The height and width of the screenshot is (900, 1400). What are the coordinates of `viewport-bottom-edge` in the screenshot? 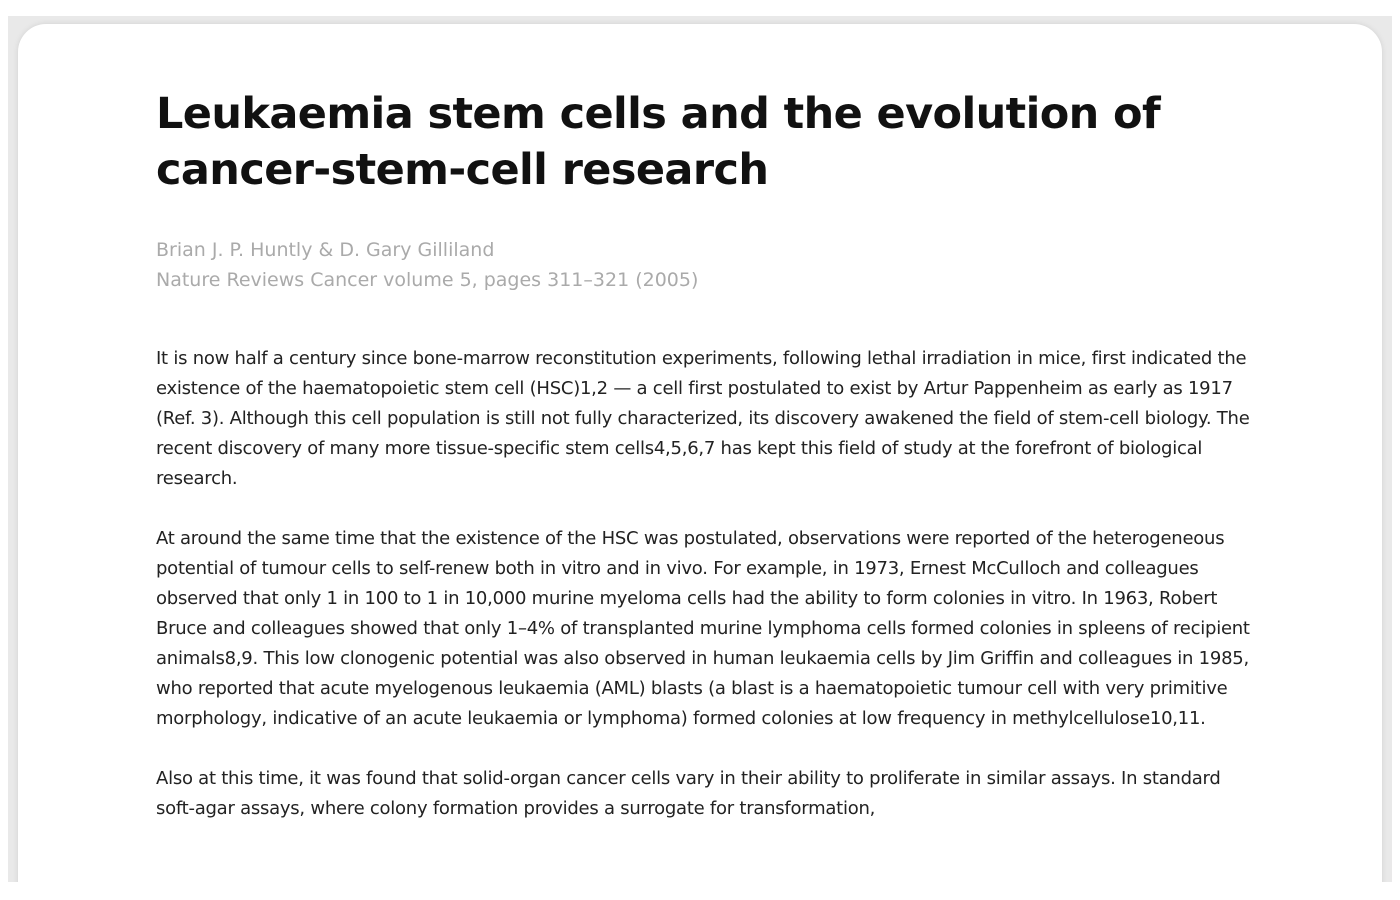 It's located at (700, 891).